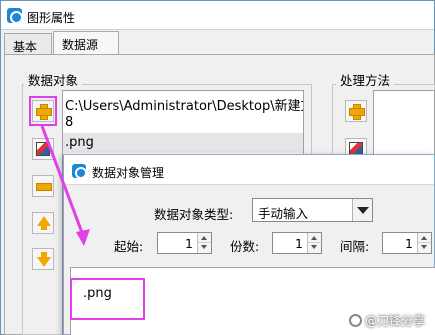 The height and width of the screenshot is (335, 435). What do you see at coordinates (355, 320) in the screenshot?
I see `watermark-icon` at bounding box center [355, 320].